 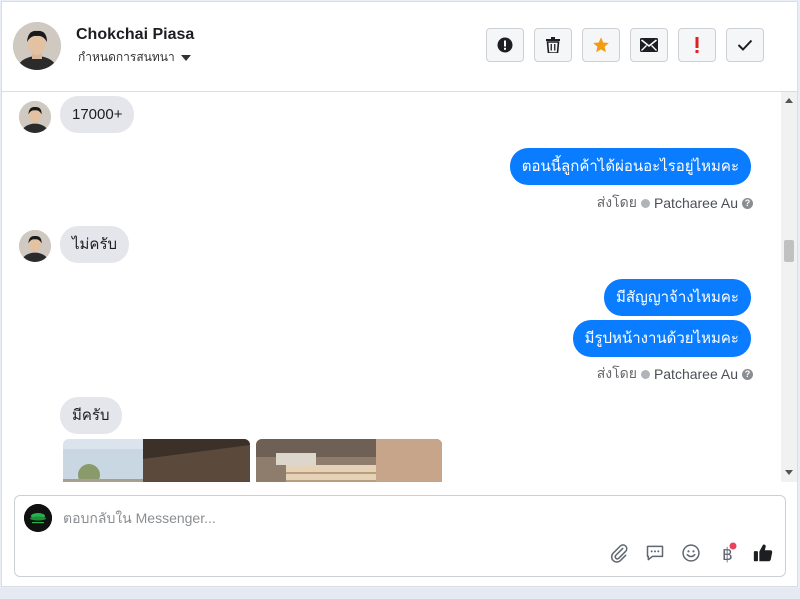 What do you see at coordinates (727, 553) in the screenshot?
I see `baht-icon: ฿` at bounding box center [727, 553].